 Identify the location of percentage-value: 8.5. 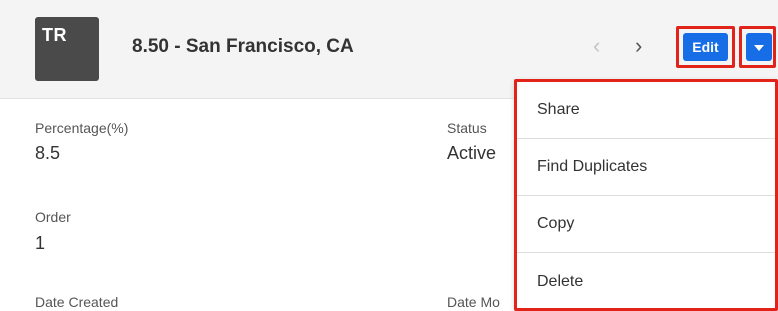
(48, 153).